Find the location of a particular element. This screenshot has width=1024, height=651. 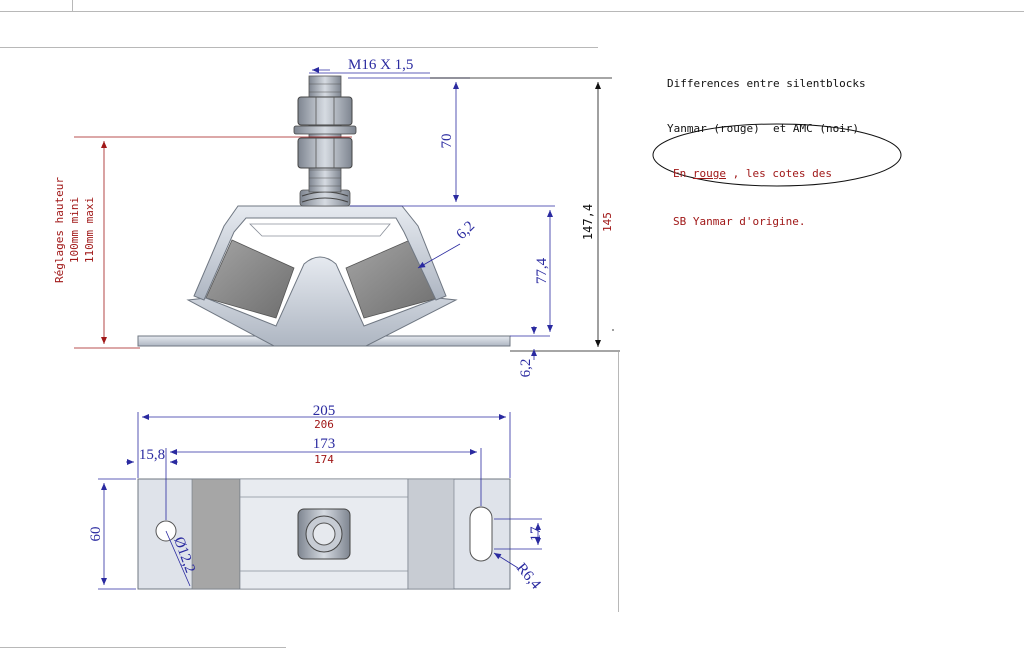

legend-line-2: SB Yanmar d'origine. is located at coordinates (739, 221).